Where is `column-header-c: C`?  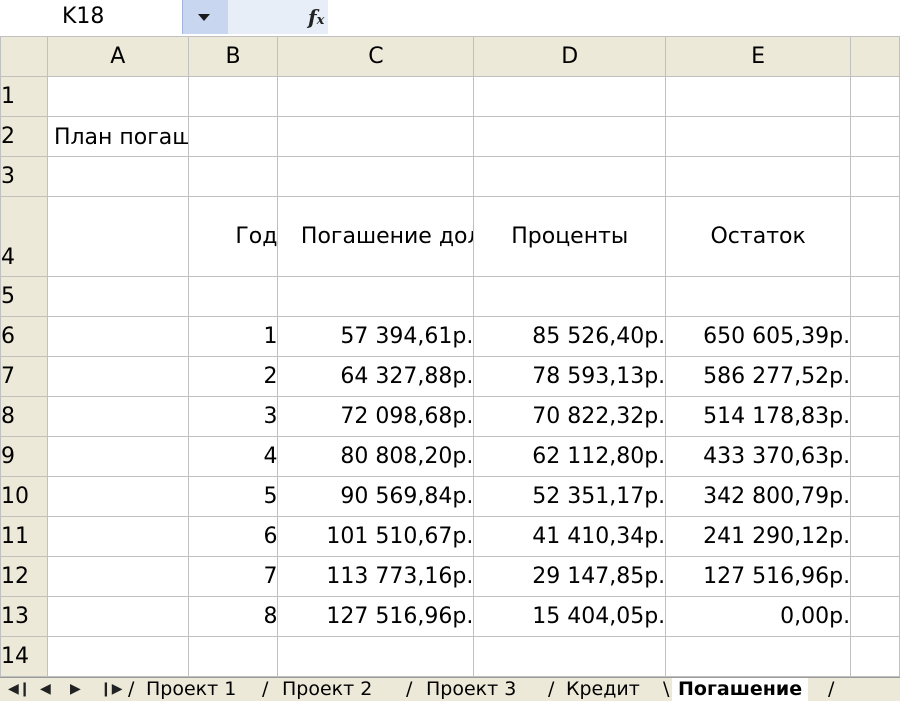
column-header-c: C is located at coordinates (376, 56).